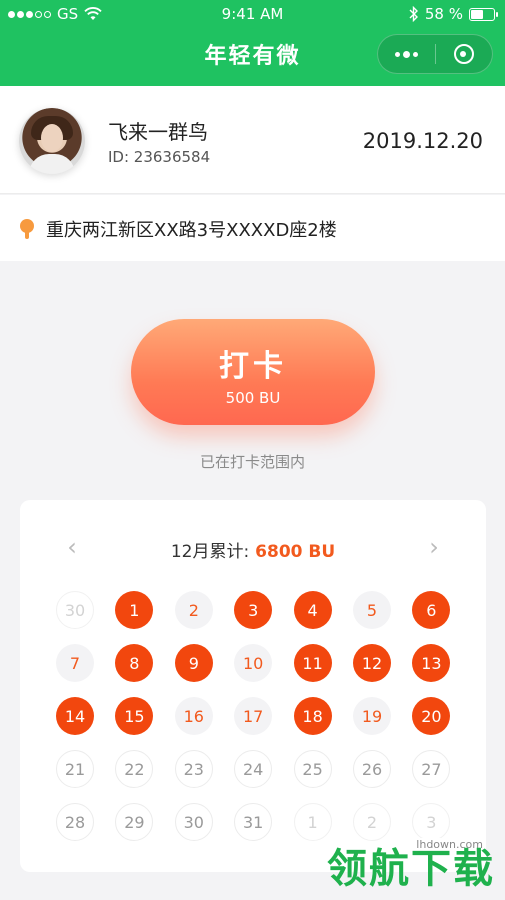 This screenshot has height=900, width=505. Describe the element at coordinates (252, 462) in the screenshot. I see `range-status: 已在打卡范围内` at that location.